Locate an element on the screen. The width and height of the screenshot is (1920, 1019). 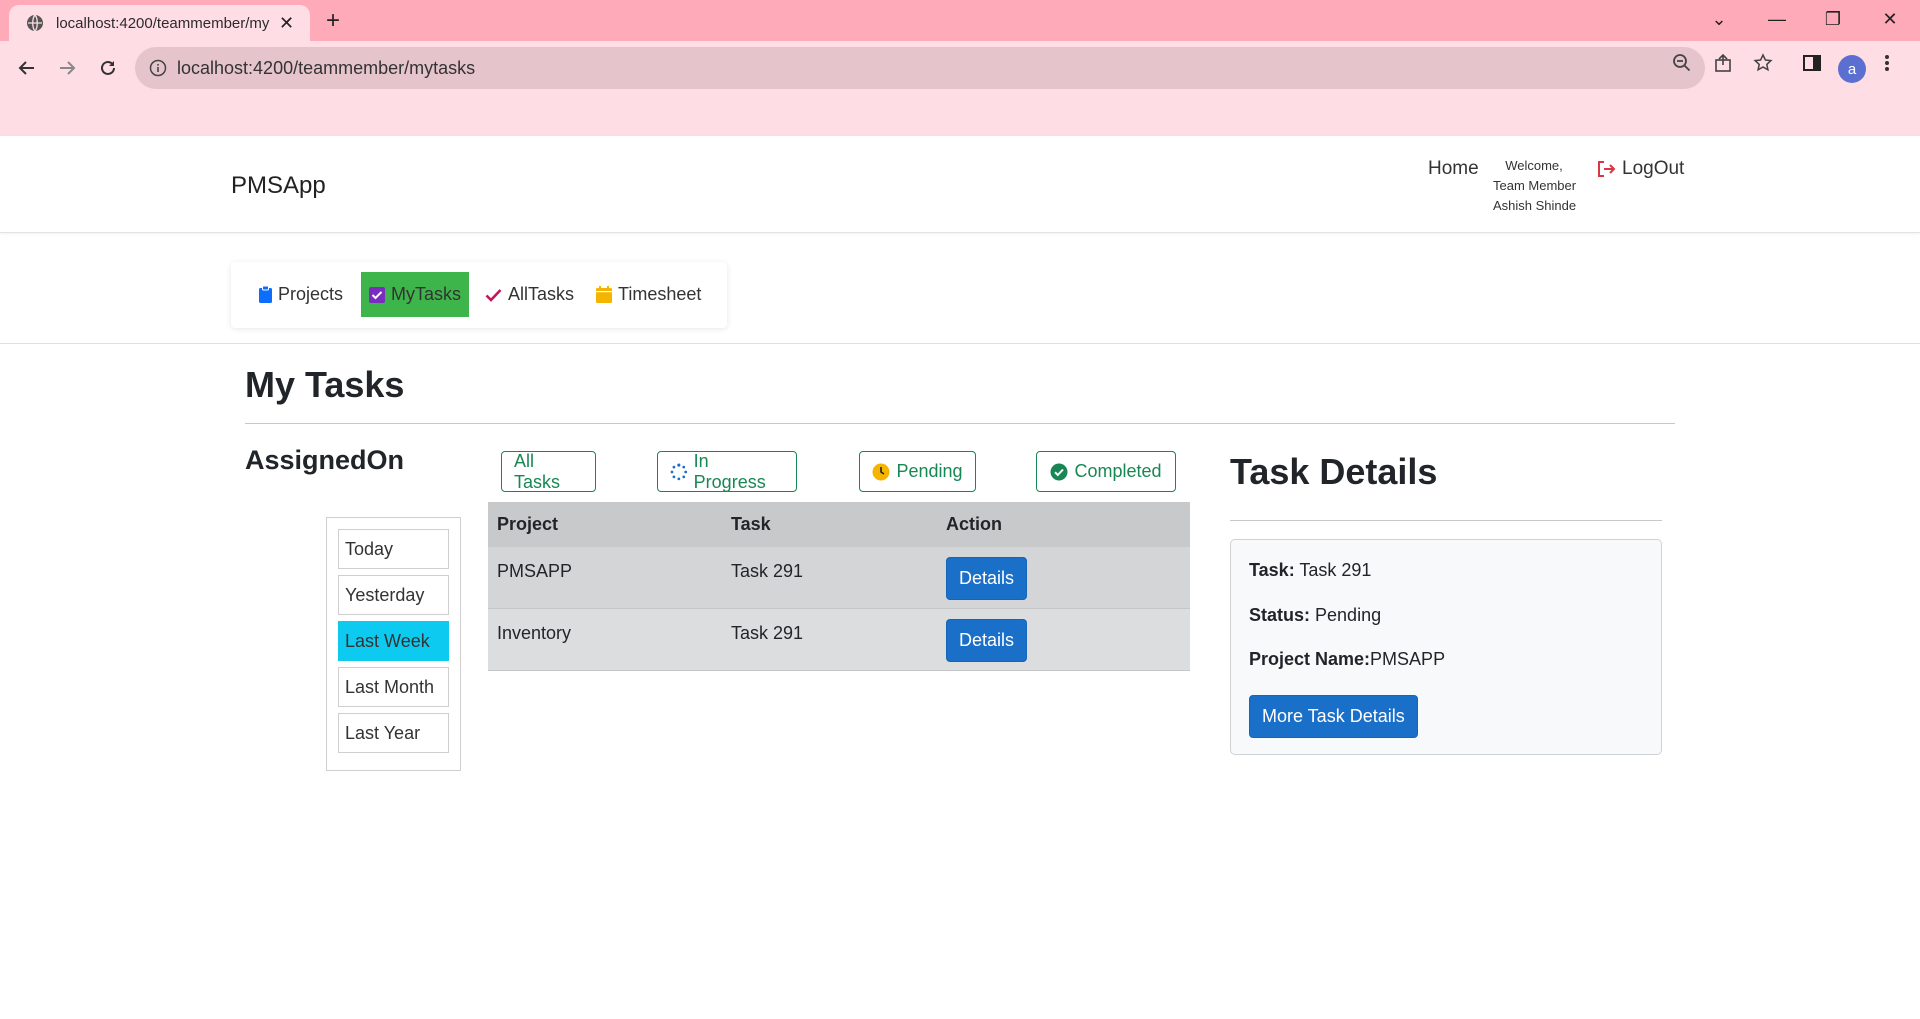
detail-project-value: PMSAPP is located at coordinates (1408, 659).